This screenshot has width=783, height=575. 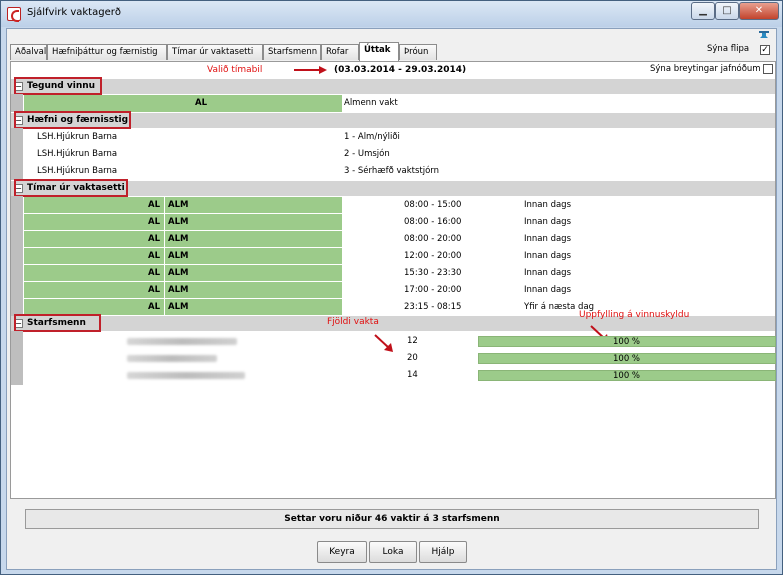 I want to click on close-button: ✕, so click(x=759, y=11).